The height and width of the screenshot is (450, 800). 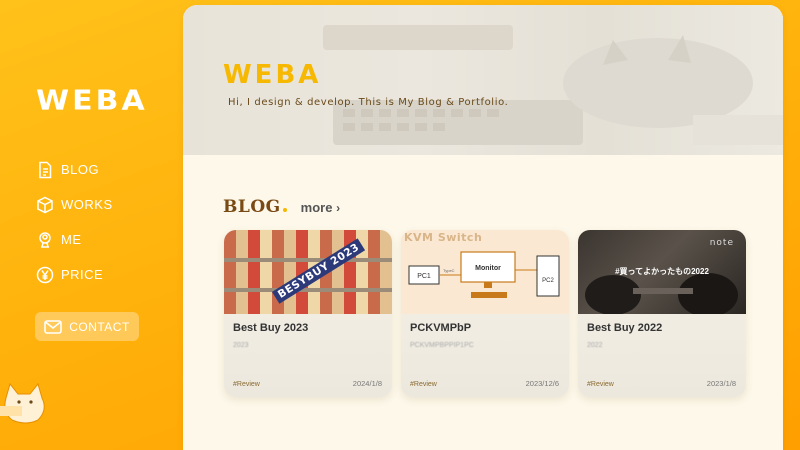 What do you see at coordinates (252, 207) in the screenshot?
I see `section-title: BLOG` at bounding box center [252, 207].